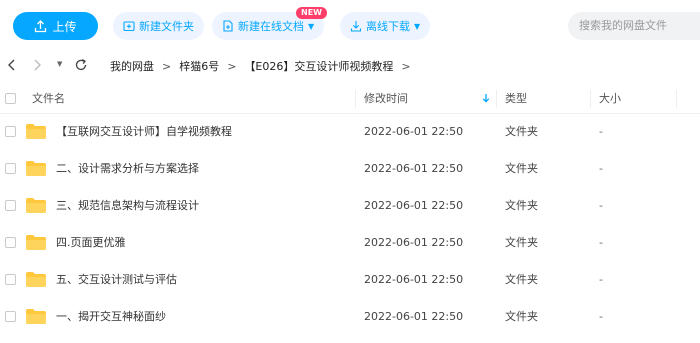 The image size is (700, 343). What do you see at coordinates (111, 316) in the screenshot?
I see `file-name: 一、揭开交互神秘面纱` at bounding box center [111, 316].